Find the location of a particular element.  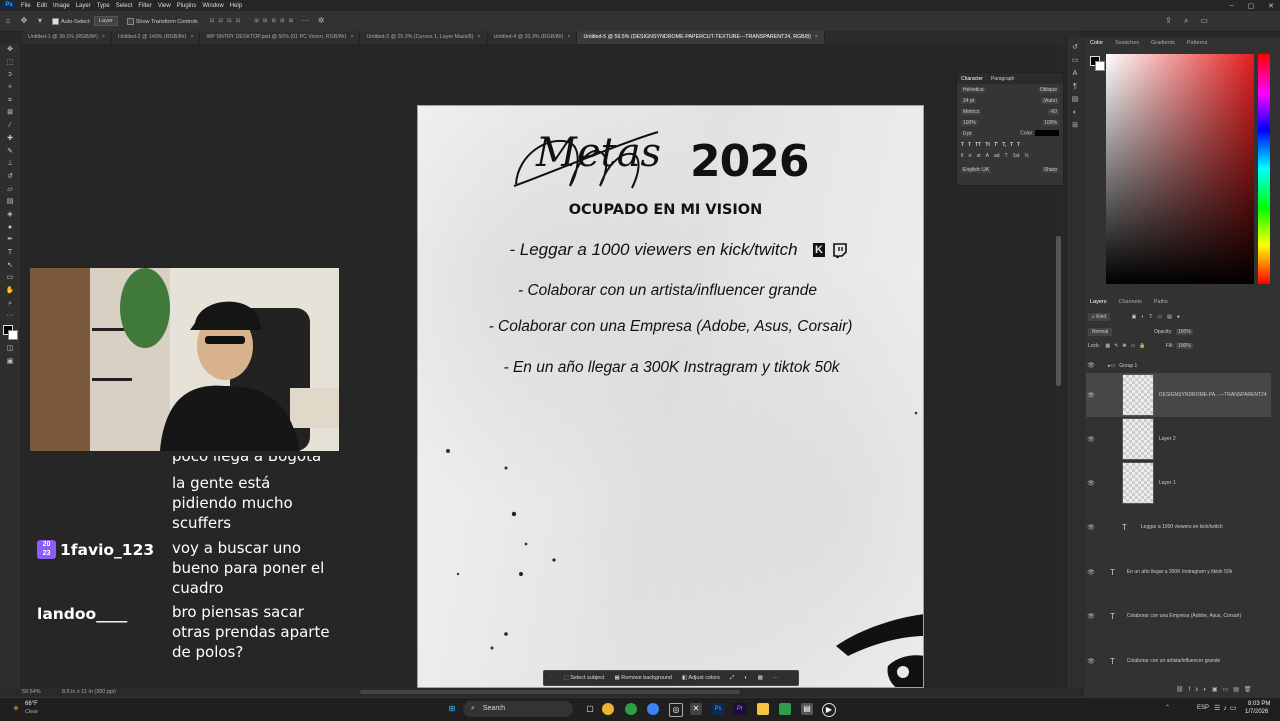

taskbar-search: ⌕ Search is located at coordinates (518, 709).